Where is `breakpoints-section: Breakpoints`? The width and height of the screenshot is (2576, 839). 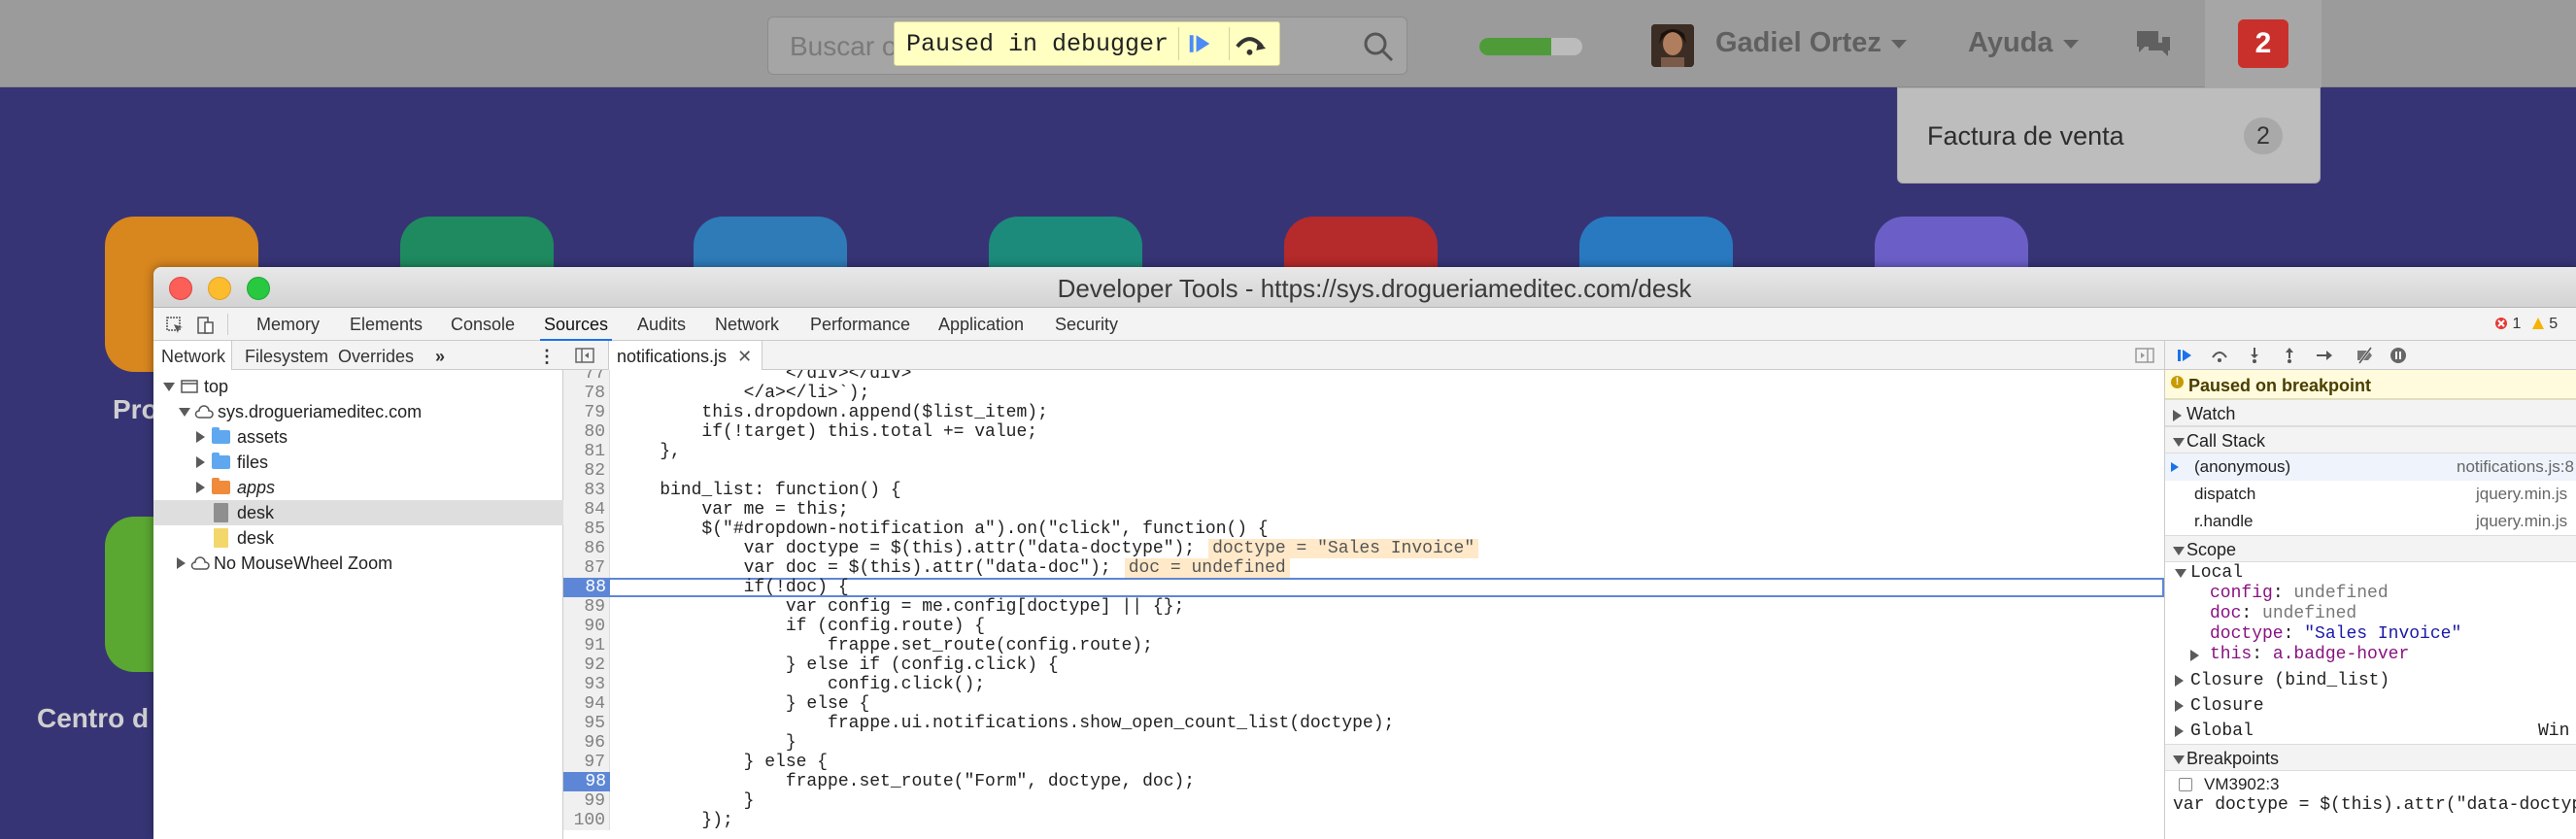 breakpoints-section: Breakpoints is located at coordinates (2370, 757).